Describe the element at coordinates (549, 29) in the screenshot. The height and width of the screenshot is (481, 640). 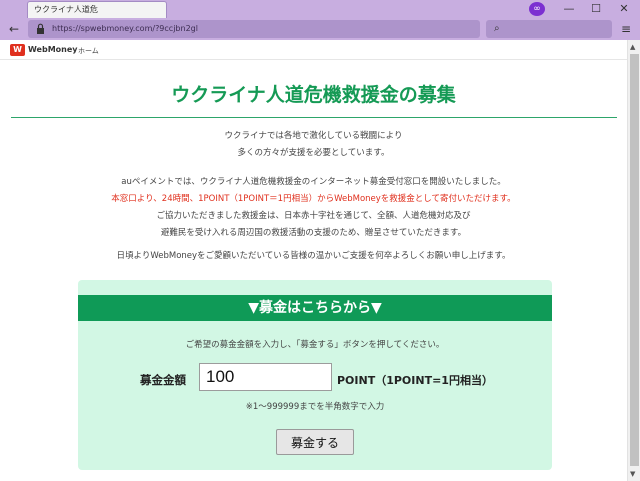
I see `search-bar: ⌕` at that location.